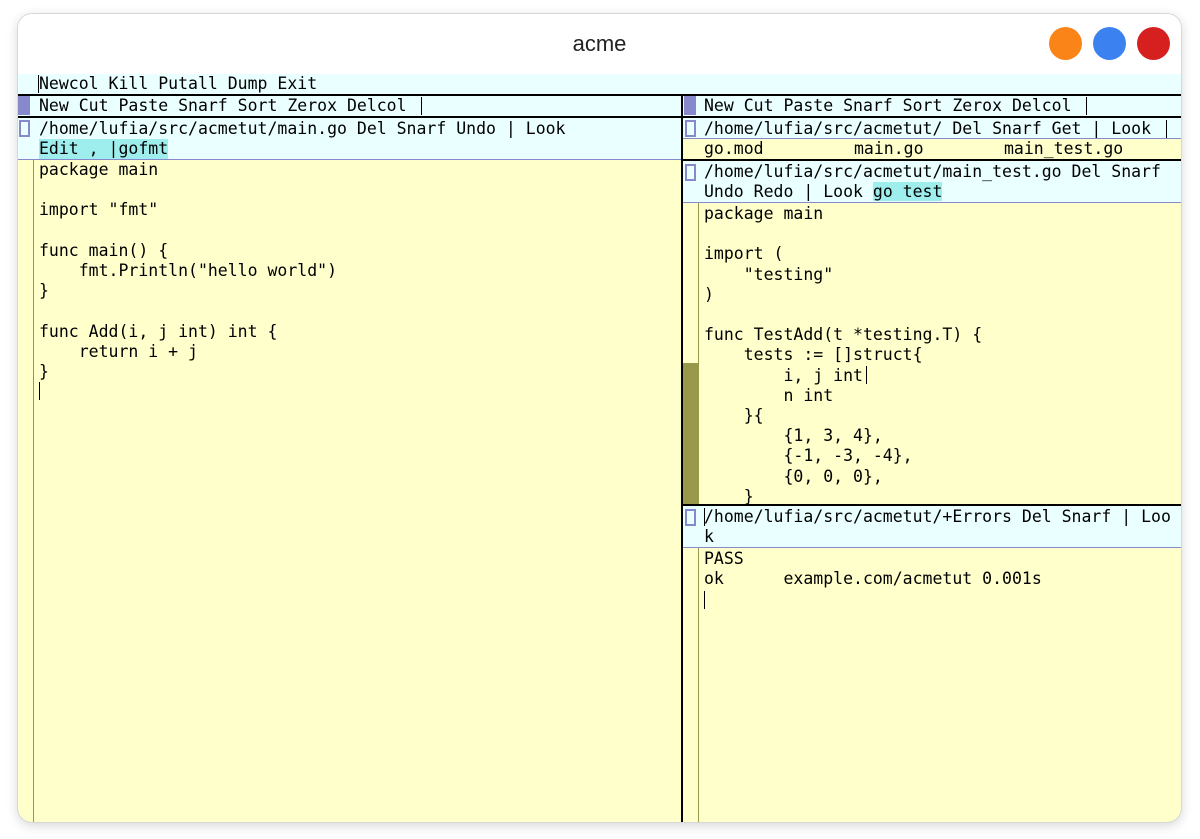 Image resolution: width=1200 pixels, height=839 pixels. Describe the element at coordinates (709, 537) in the screenshot. I see `errors-tag-line2: k` at that location.